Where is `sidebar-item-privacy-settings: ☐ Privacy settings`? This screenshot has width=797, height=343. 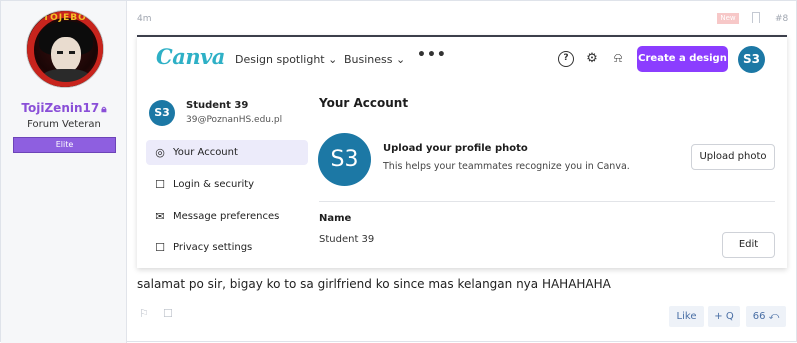 sidebar-item-privacy-settings: ☐ Privacy settings is located at coordinates (227, 247).